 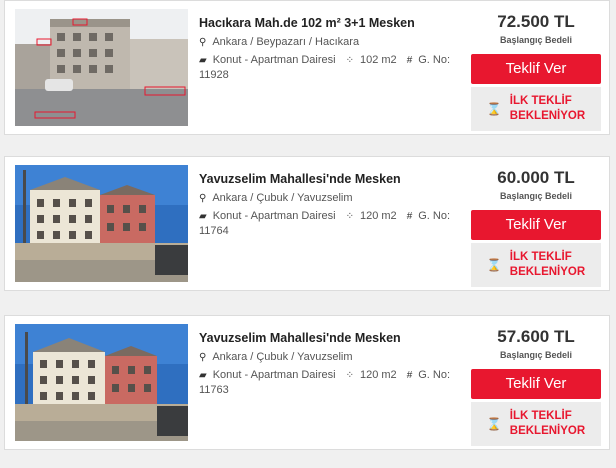 I want to click on listing-location: Ankara / Beypazarı / Hacıkara, so click(x=286, y=42).